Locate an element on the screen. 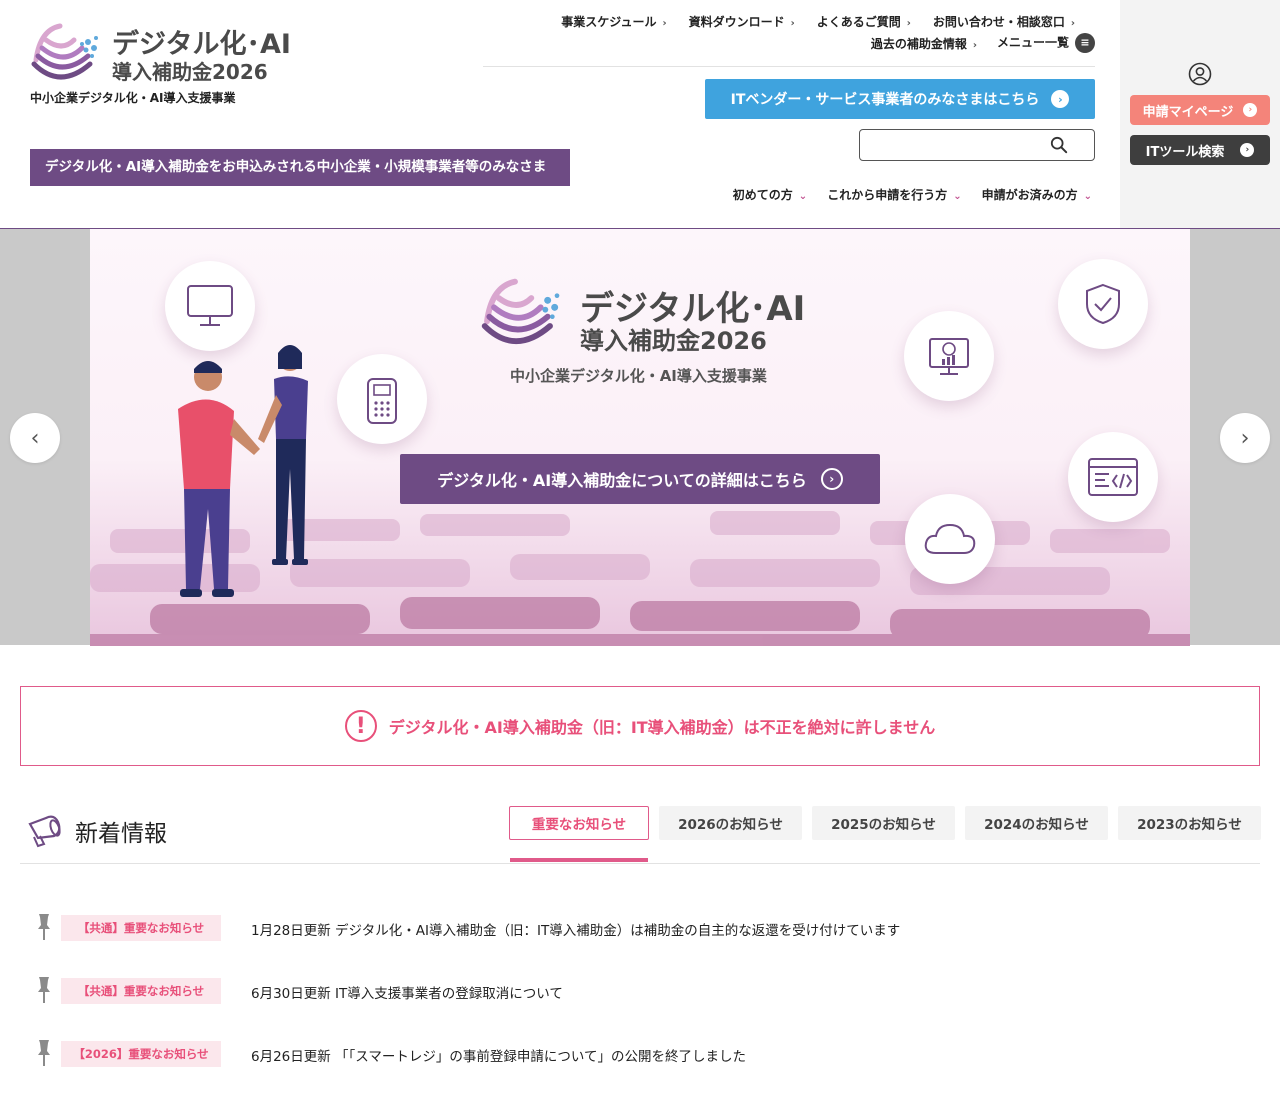 This screenshot has height=1100, width=1280. account-panel: 申請マイページ › ITツール検索 › is located at coordinates (1200, 114).